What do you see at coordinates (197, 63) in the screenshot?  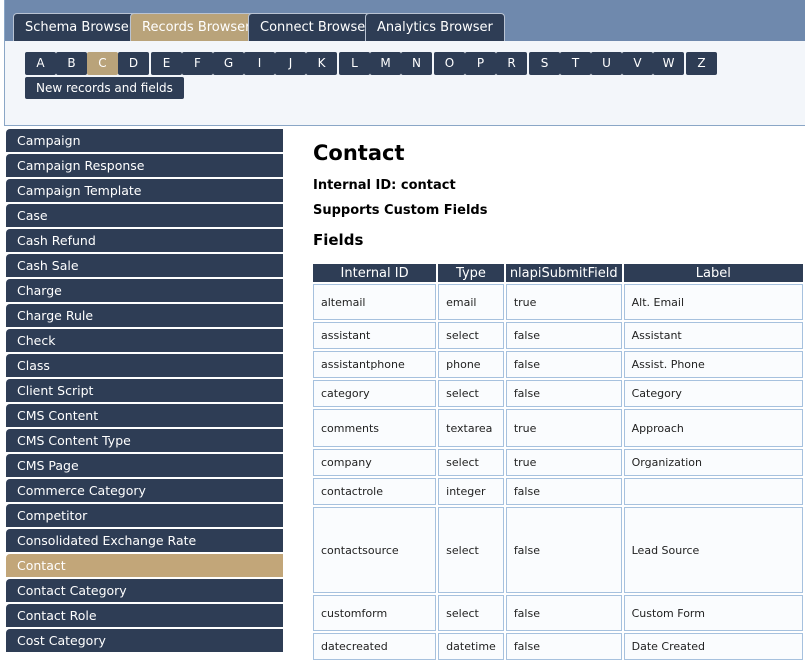 I see `letter-f-button: F` at bounding box center [197, 63].